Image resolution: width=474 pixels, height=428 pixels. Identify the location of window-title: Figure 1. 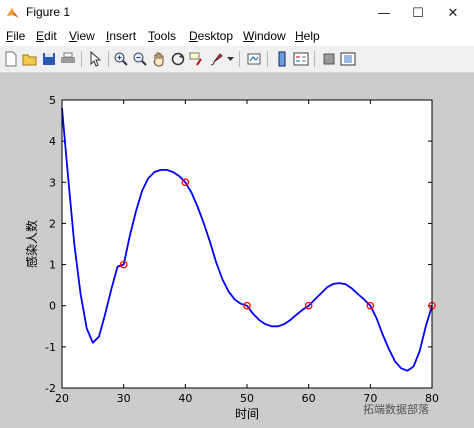
(48, 12).